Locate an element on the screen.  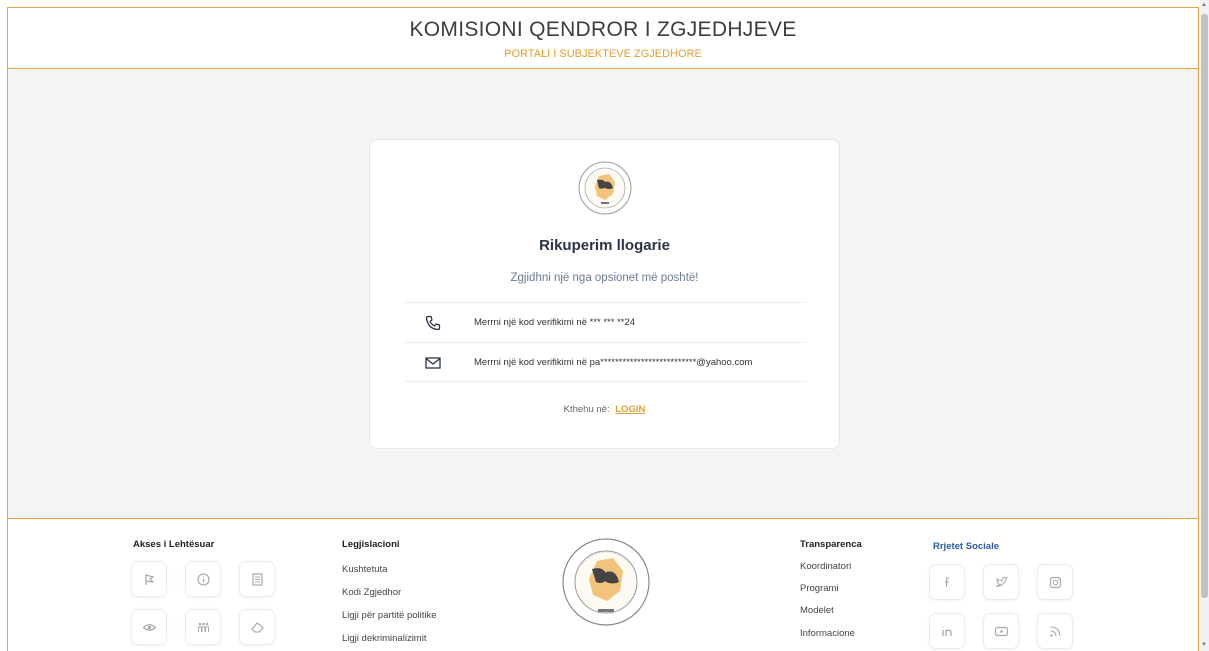
link-koordinatori: Koordinatori is located at coordinates (825, 566).